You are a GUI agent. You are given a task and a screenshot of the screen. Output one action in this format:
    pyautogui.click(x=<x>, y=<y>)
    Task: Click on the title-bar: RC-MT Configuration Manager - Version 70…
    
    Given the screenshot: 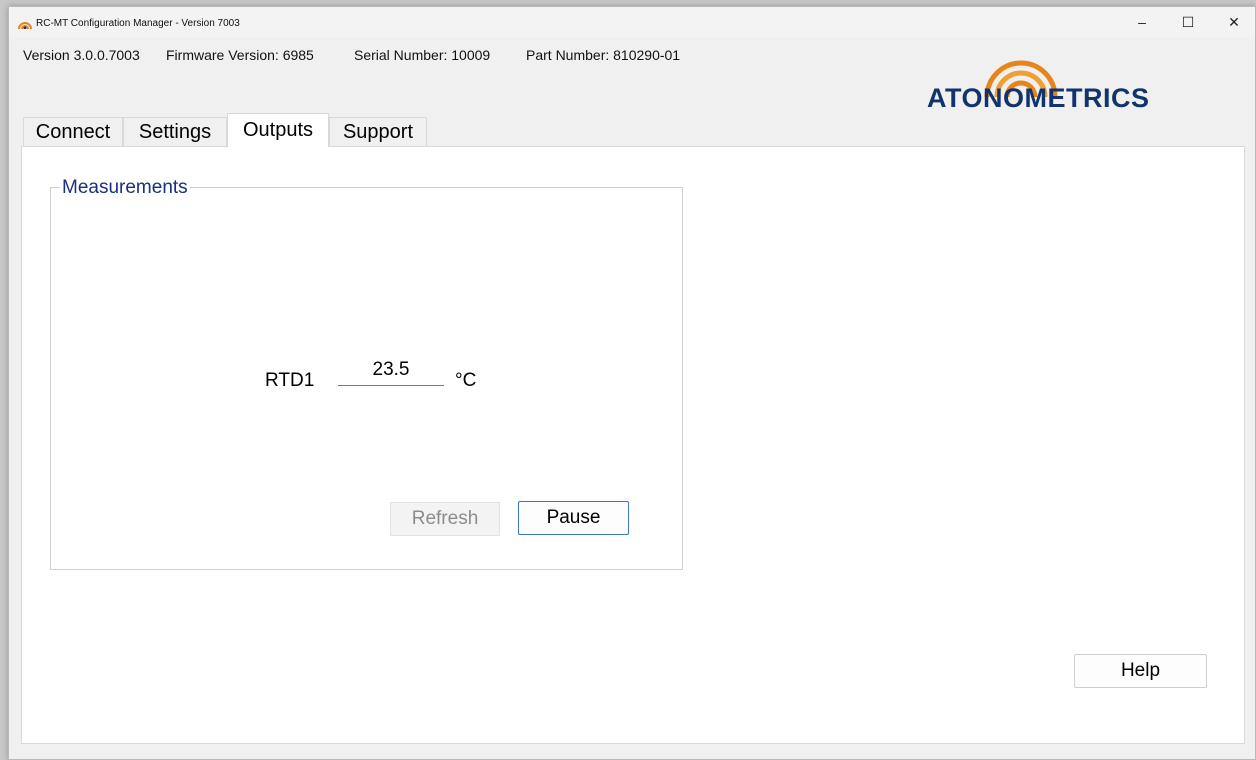 What is the action you would take?
    pyautogui.click(x=632, y=22)
    